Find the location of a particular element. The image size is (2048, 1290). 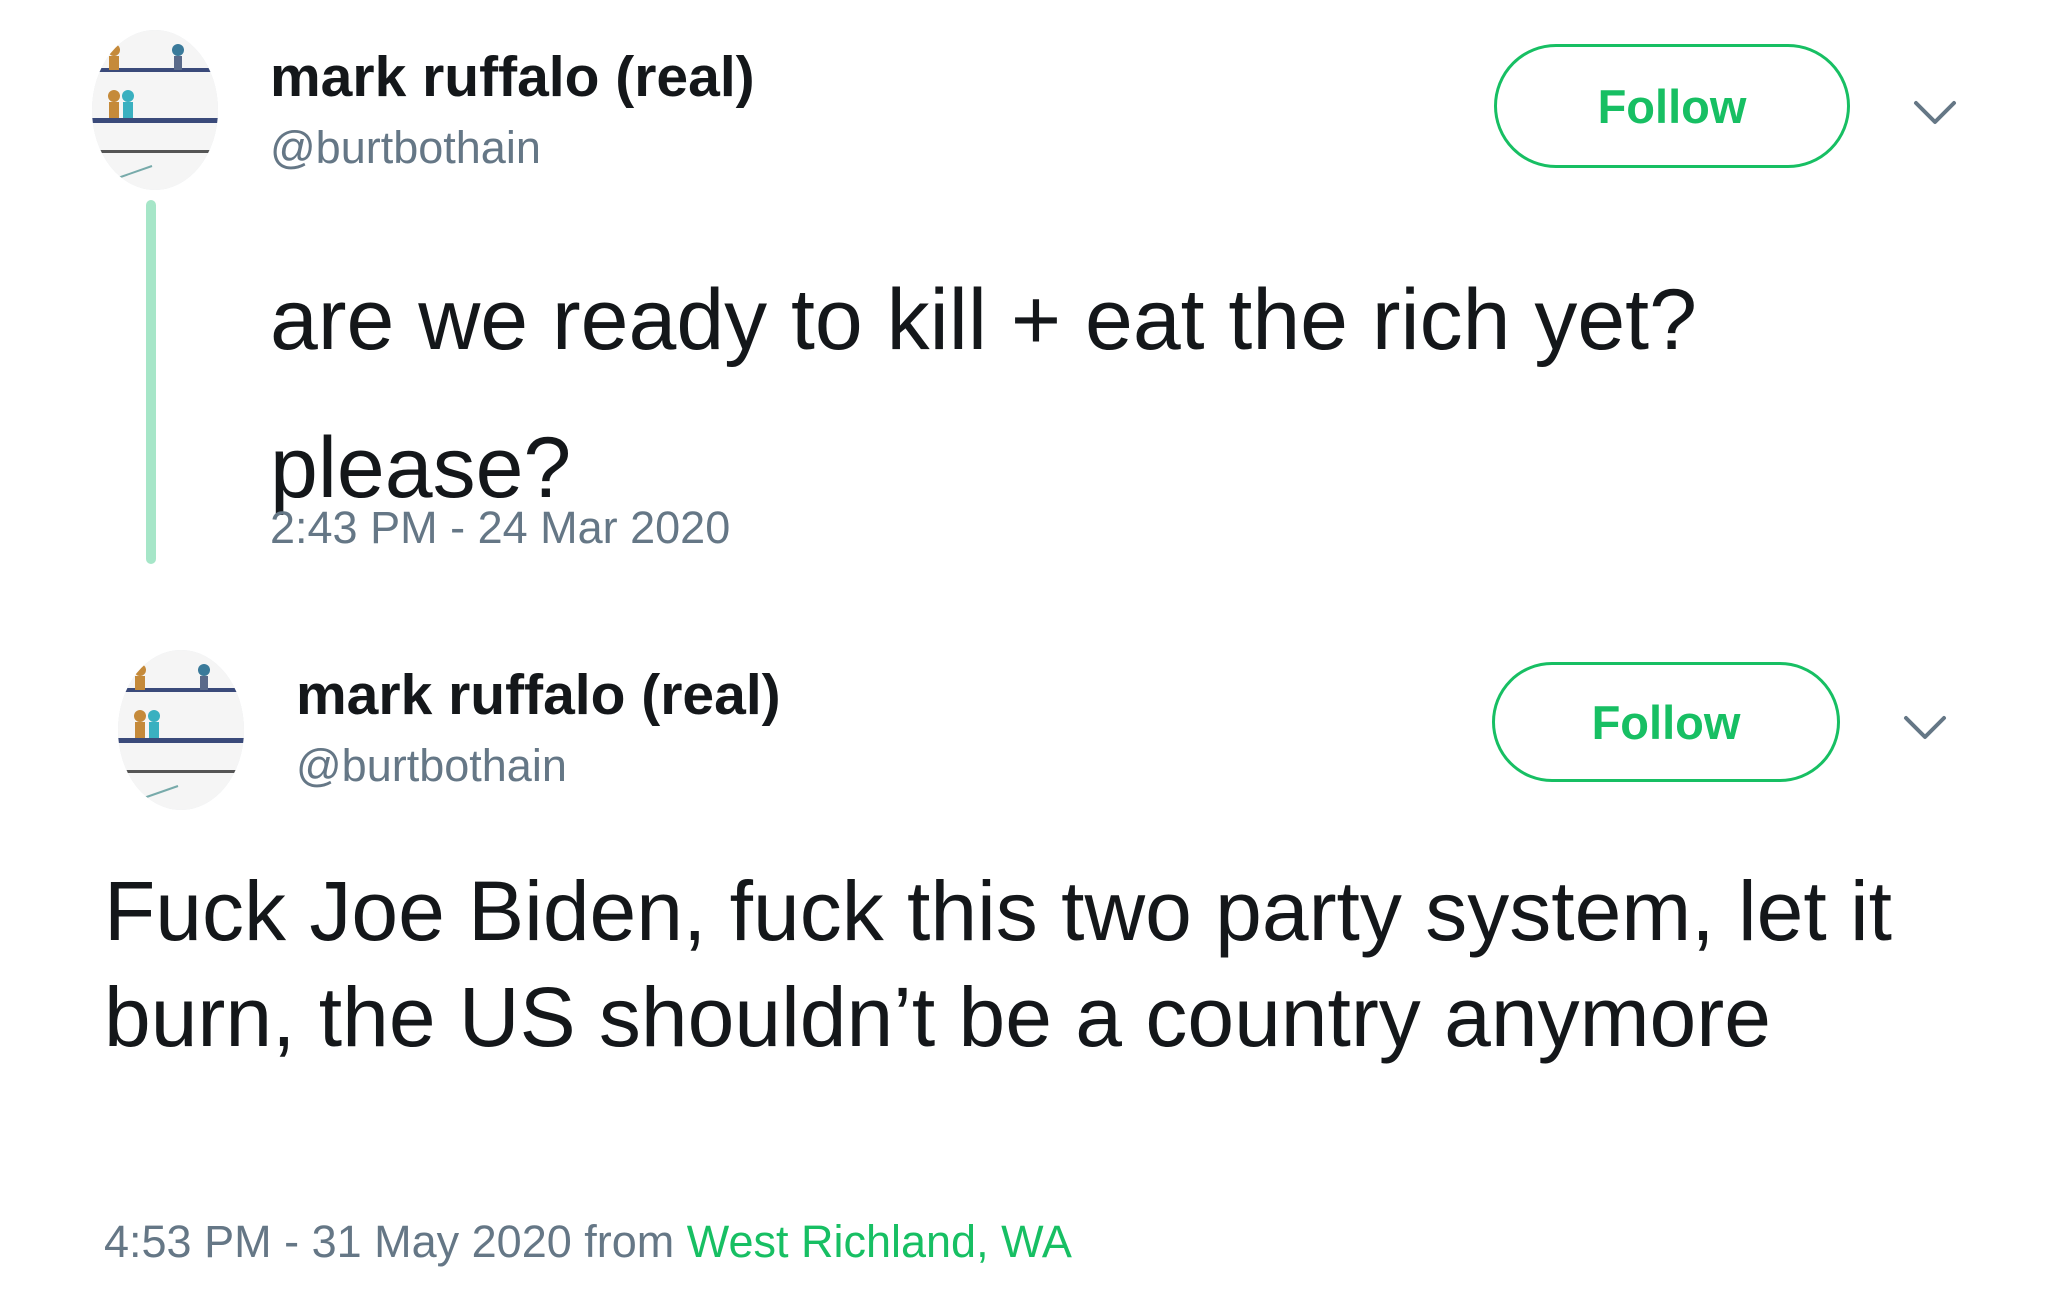

thread-connector-line is located at coordinates (151, 382).